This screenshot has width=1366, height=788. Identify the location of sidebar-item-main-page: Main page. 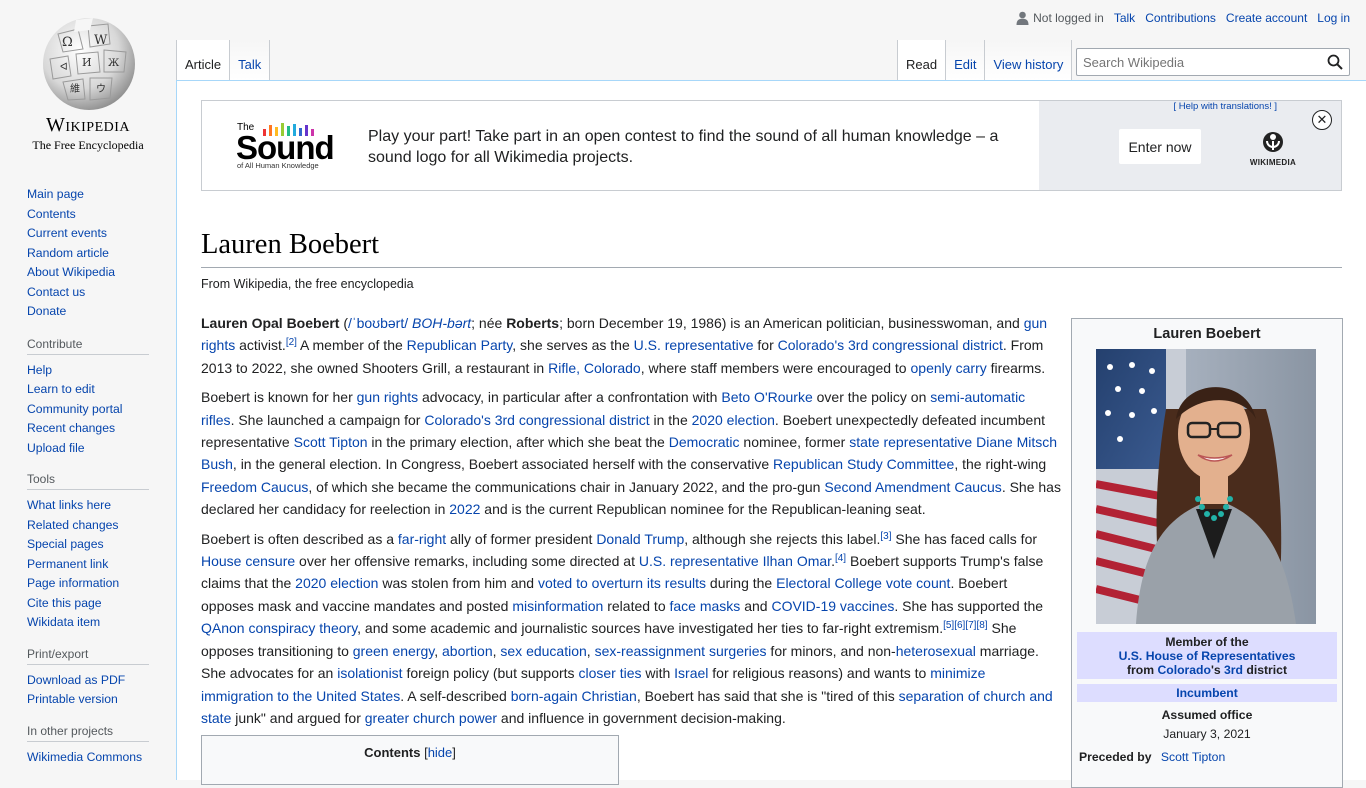
(55, 194).